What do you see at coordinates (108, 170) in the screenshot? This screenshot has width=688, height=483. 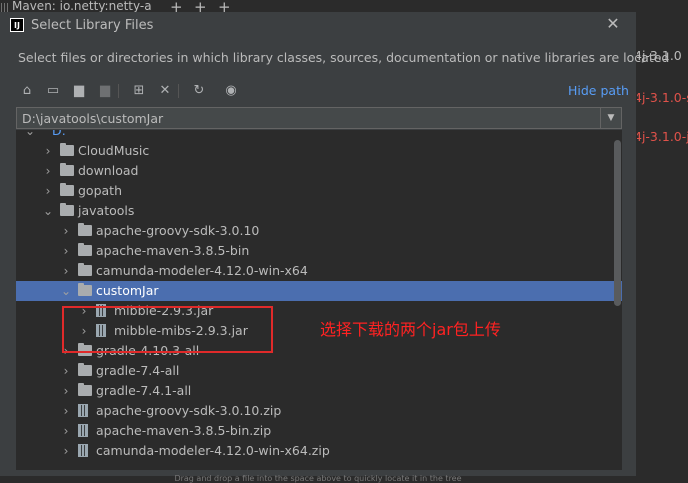 I see `tree-node-label: download` at bounding box center [108, 170].